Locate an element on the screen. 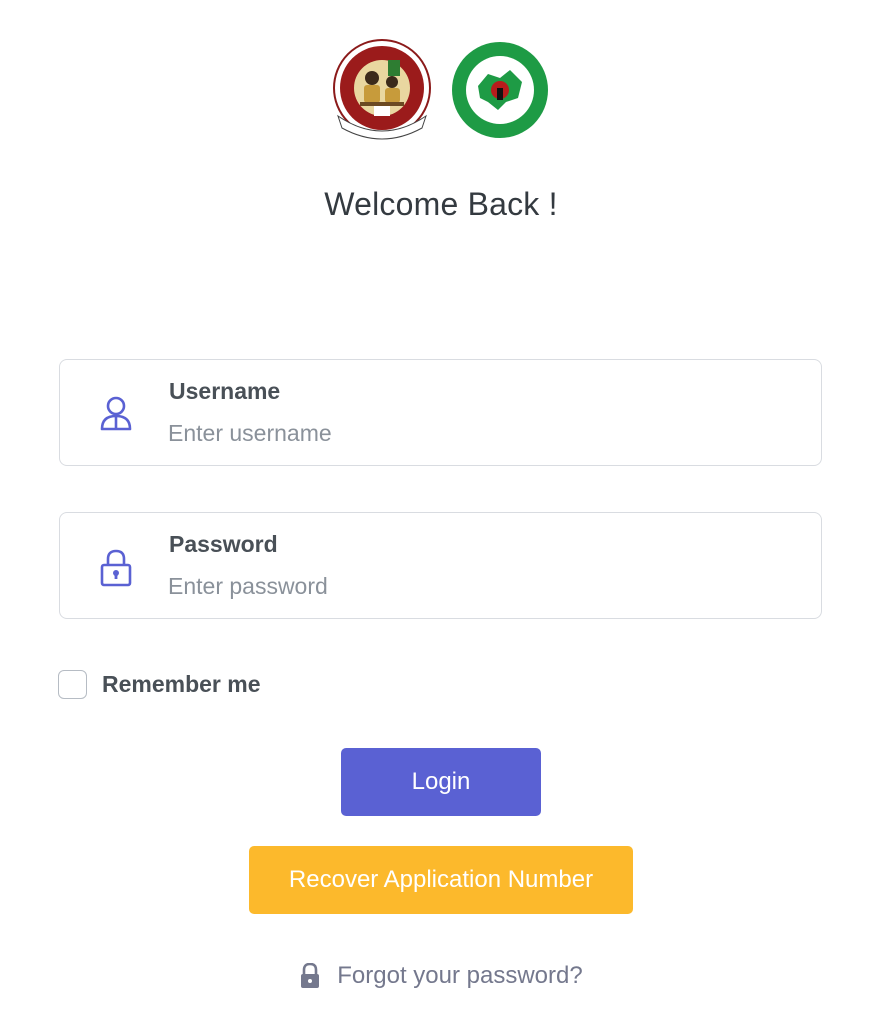  password-label: Password is located at coordinates (223, 544).